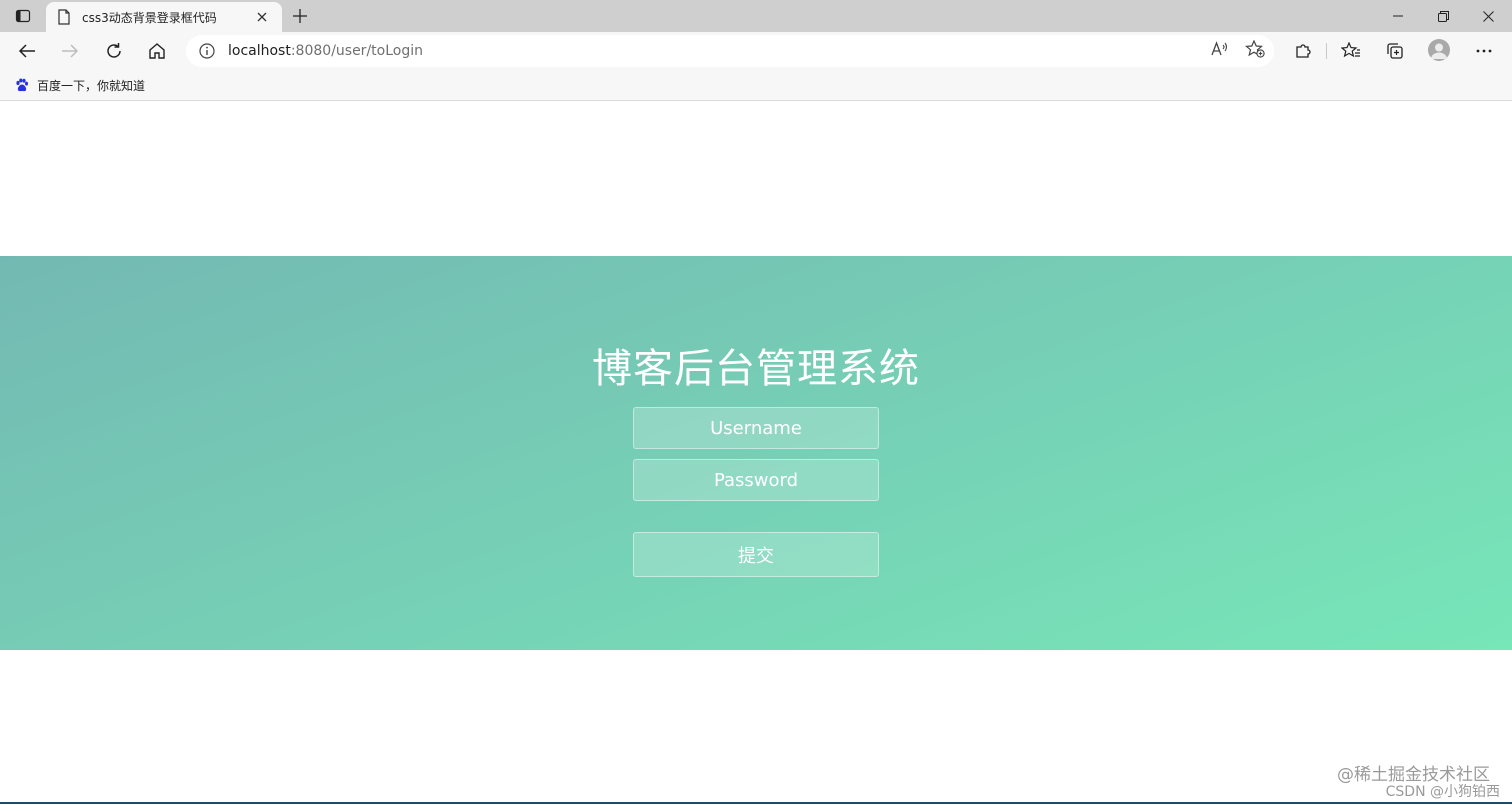 The height and width of the screenshot is (804, 1512). Describe the element at coordinates (207, 51) in the screenshot. I see `info-icon` at that location.